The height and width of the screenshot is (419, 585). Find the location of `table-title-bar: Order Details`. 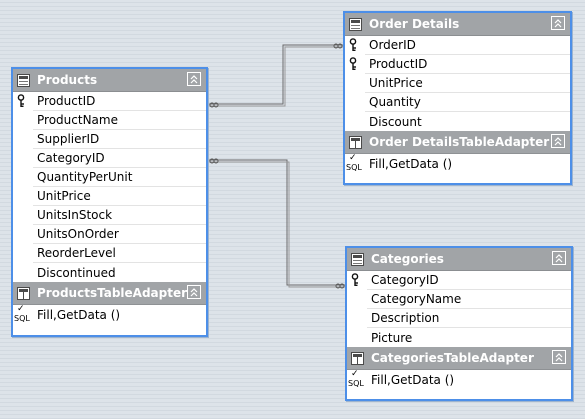

table-title-bar: Order Details is located at coordinates (457, 24).